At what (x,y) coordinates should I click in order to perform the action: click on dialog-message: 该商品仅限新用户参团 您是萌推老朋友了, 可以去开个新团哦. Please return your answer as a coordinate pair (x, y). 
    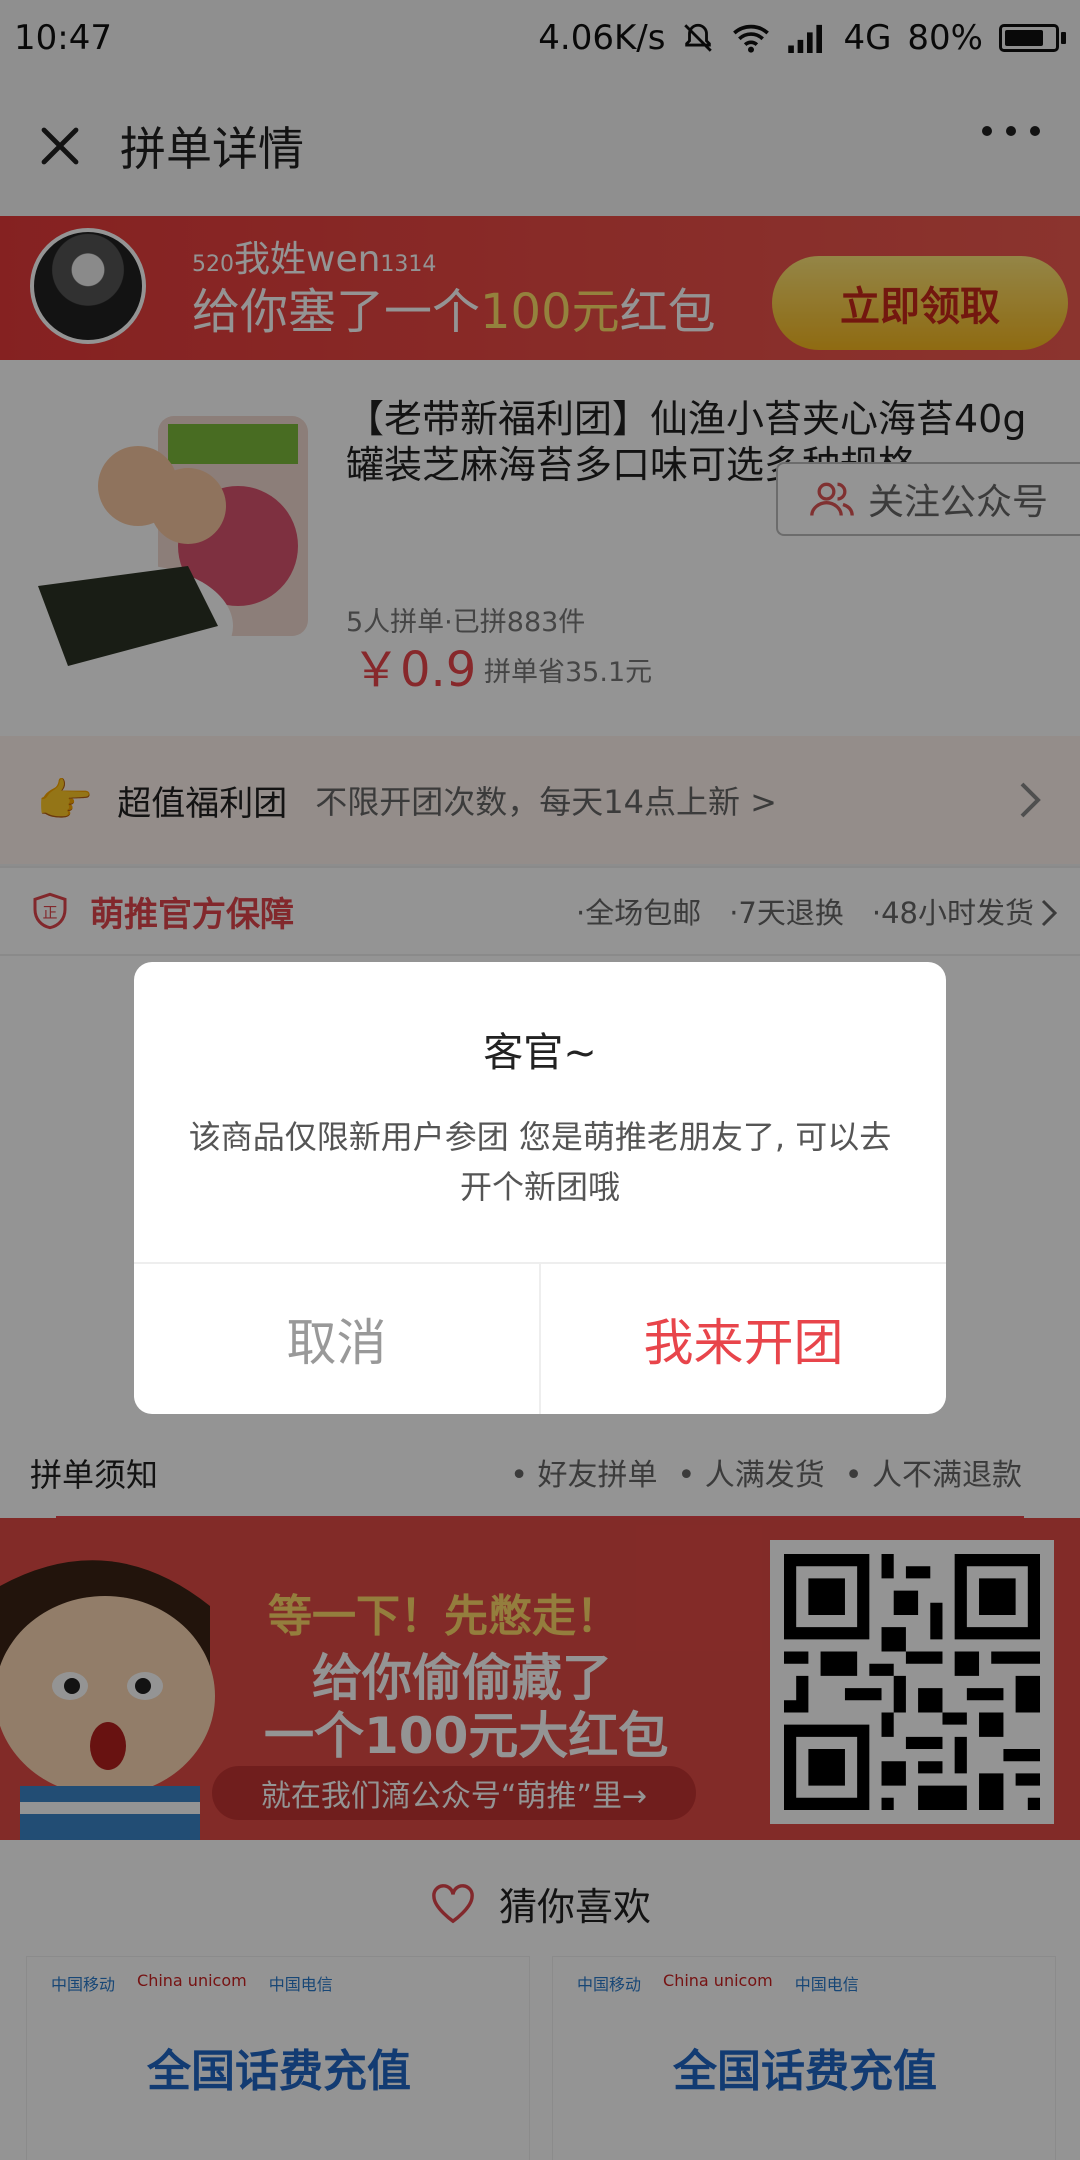
    Looking at the image, I should click on (540, 1162).